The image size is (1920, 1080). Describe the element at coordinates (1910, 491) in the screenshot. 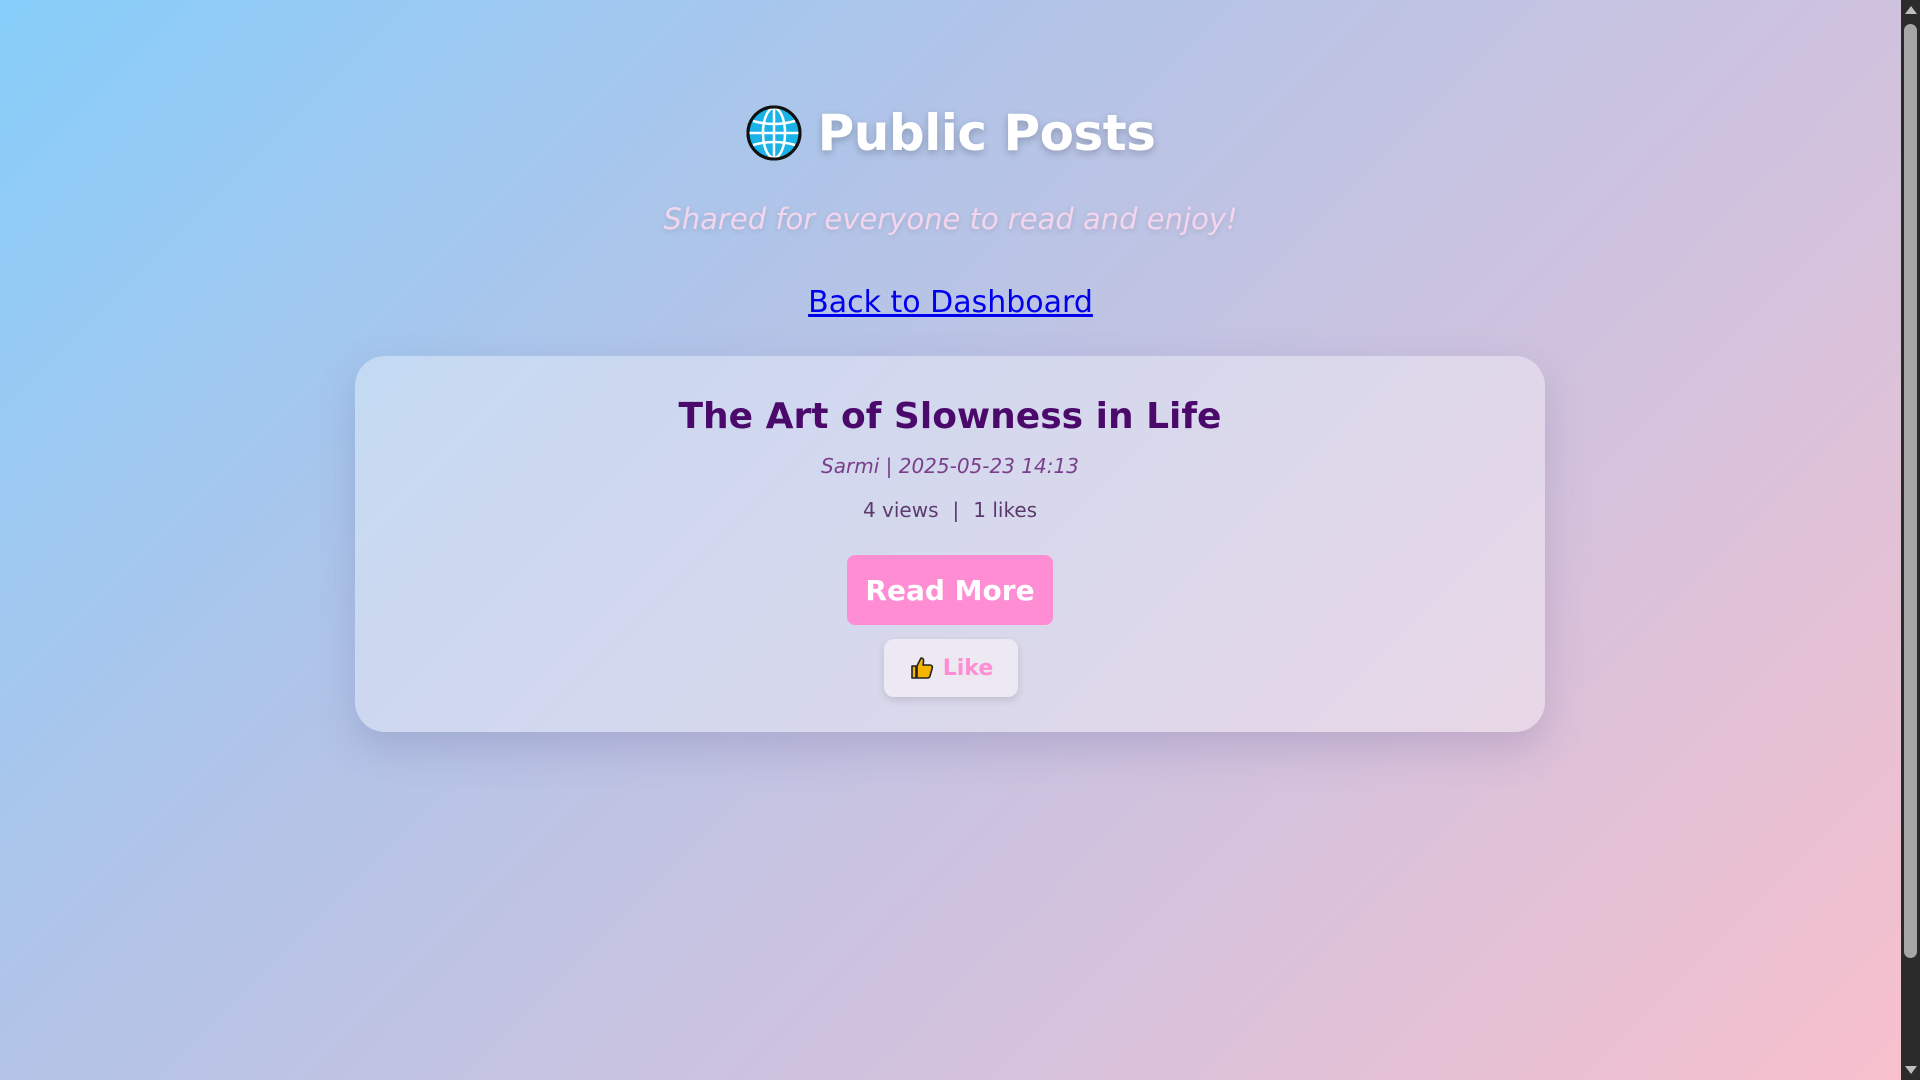

I see `scrollbar-thumb` at that location.